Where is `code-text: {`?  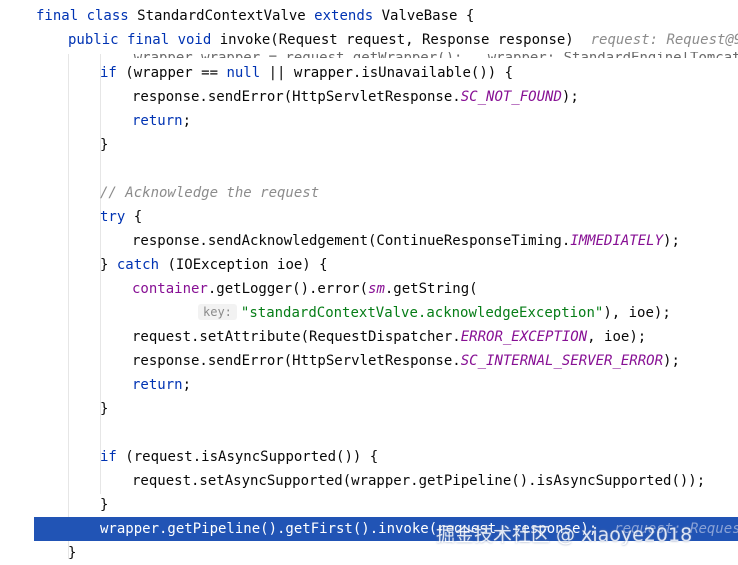 code-text: { is located at coordinates (138, 217).